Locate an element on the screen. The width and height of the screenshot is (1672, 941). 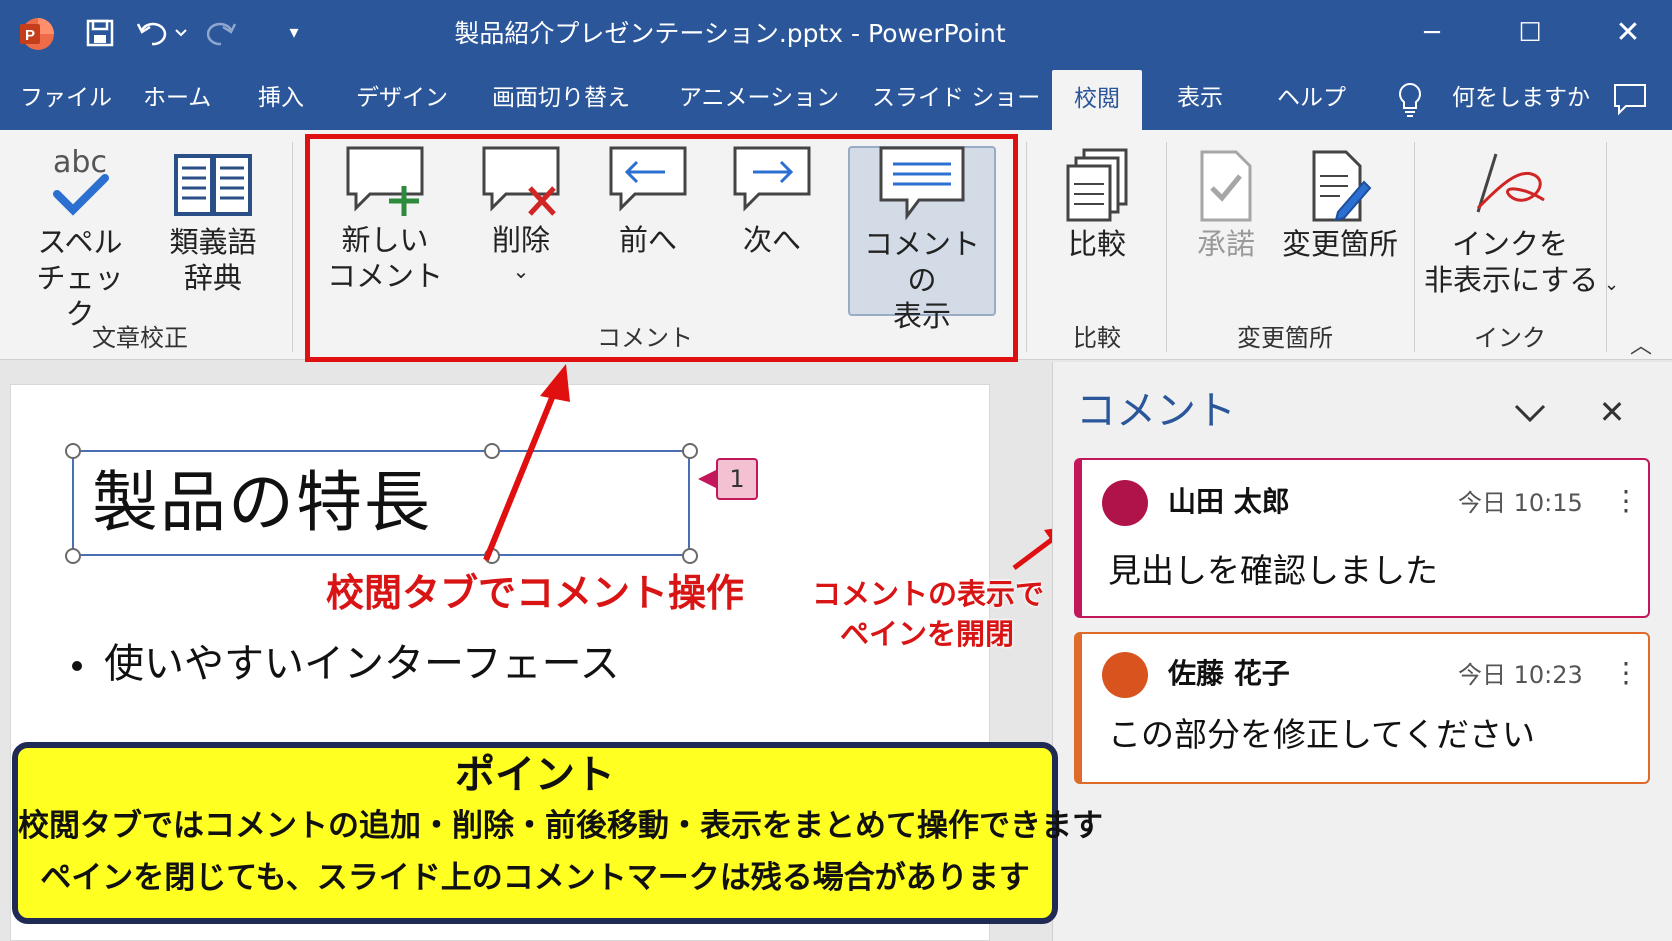
point-title: ポイント is located at coordinates (535, 775).